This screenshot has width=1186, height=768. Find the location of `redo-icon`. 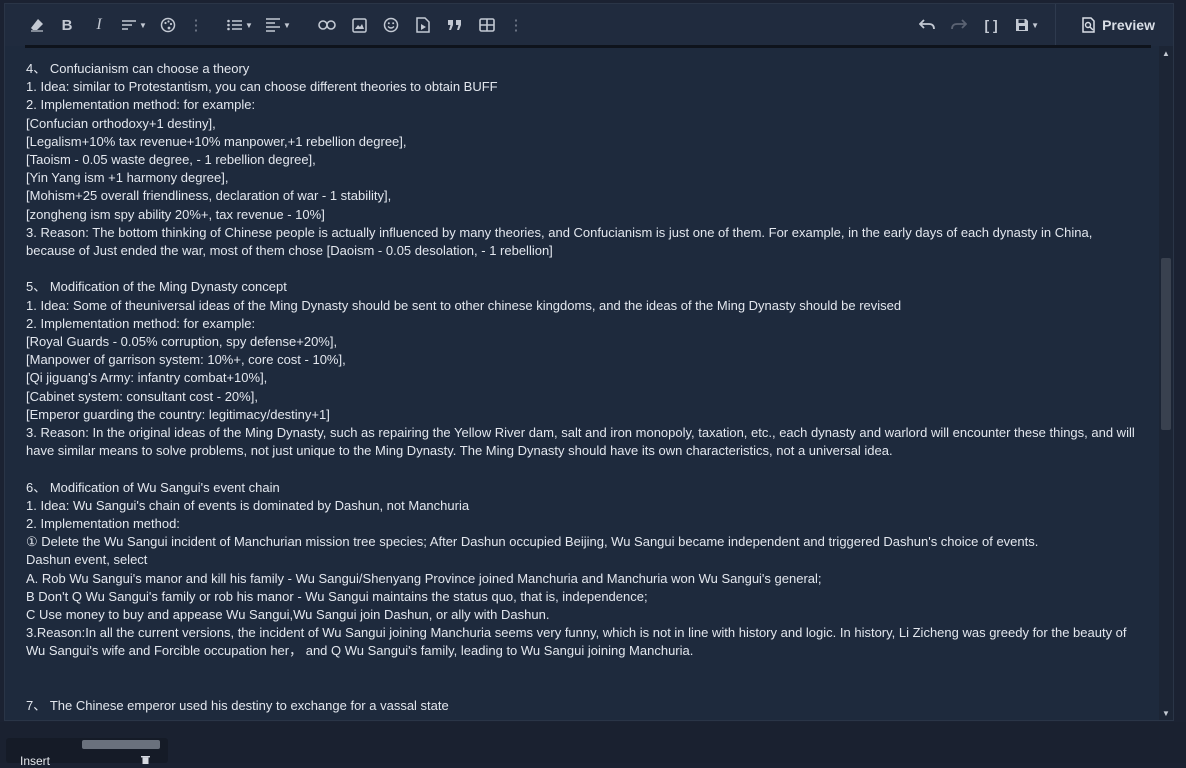

redo-icon is located at coordinates (959, 25).